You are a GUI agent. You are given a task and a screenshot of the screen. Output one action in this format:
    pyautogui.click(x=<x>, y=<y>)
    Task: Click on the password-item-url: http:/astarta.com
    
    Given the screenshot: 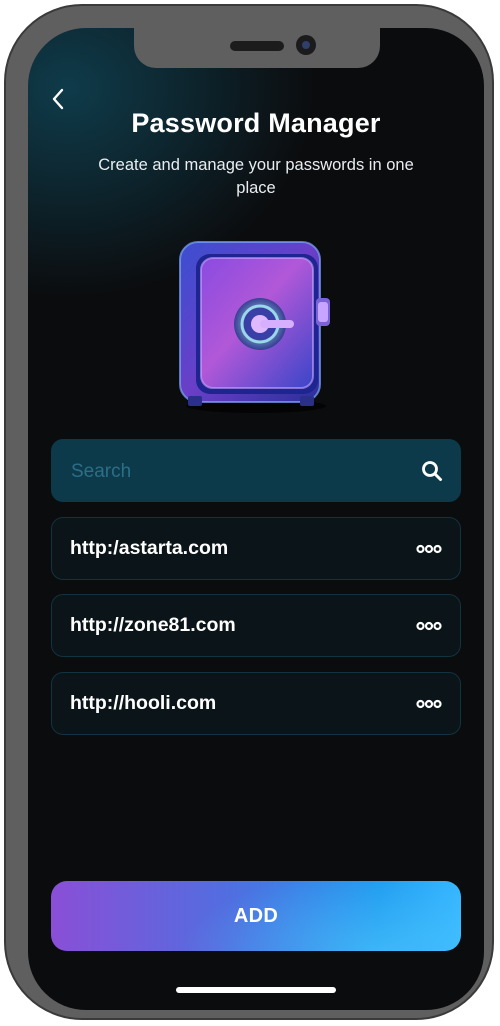 What is the action you would take?
    pyautogui.click(x=149, y=548)
    